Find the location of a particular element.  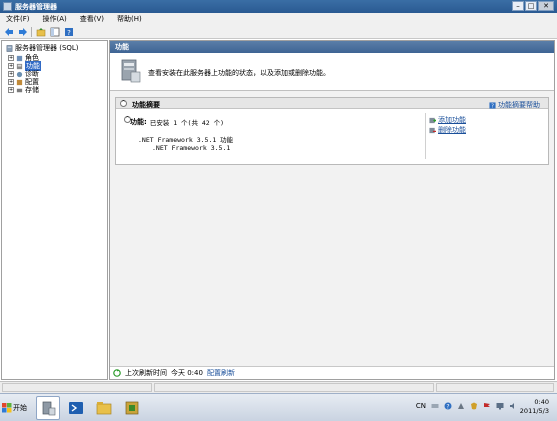

help-icon: ? is located at coordinates (68, 32).